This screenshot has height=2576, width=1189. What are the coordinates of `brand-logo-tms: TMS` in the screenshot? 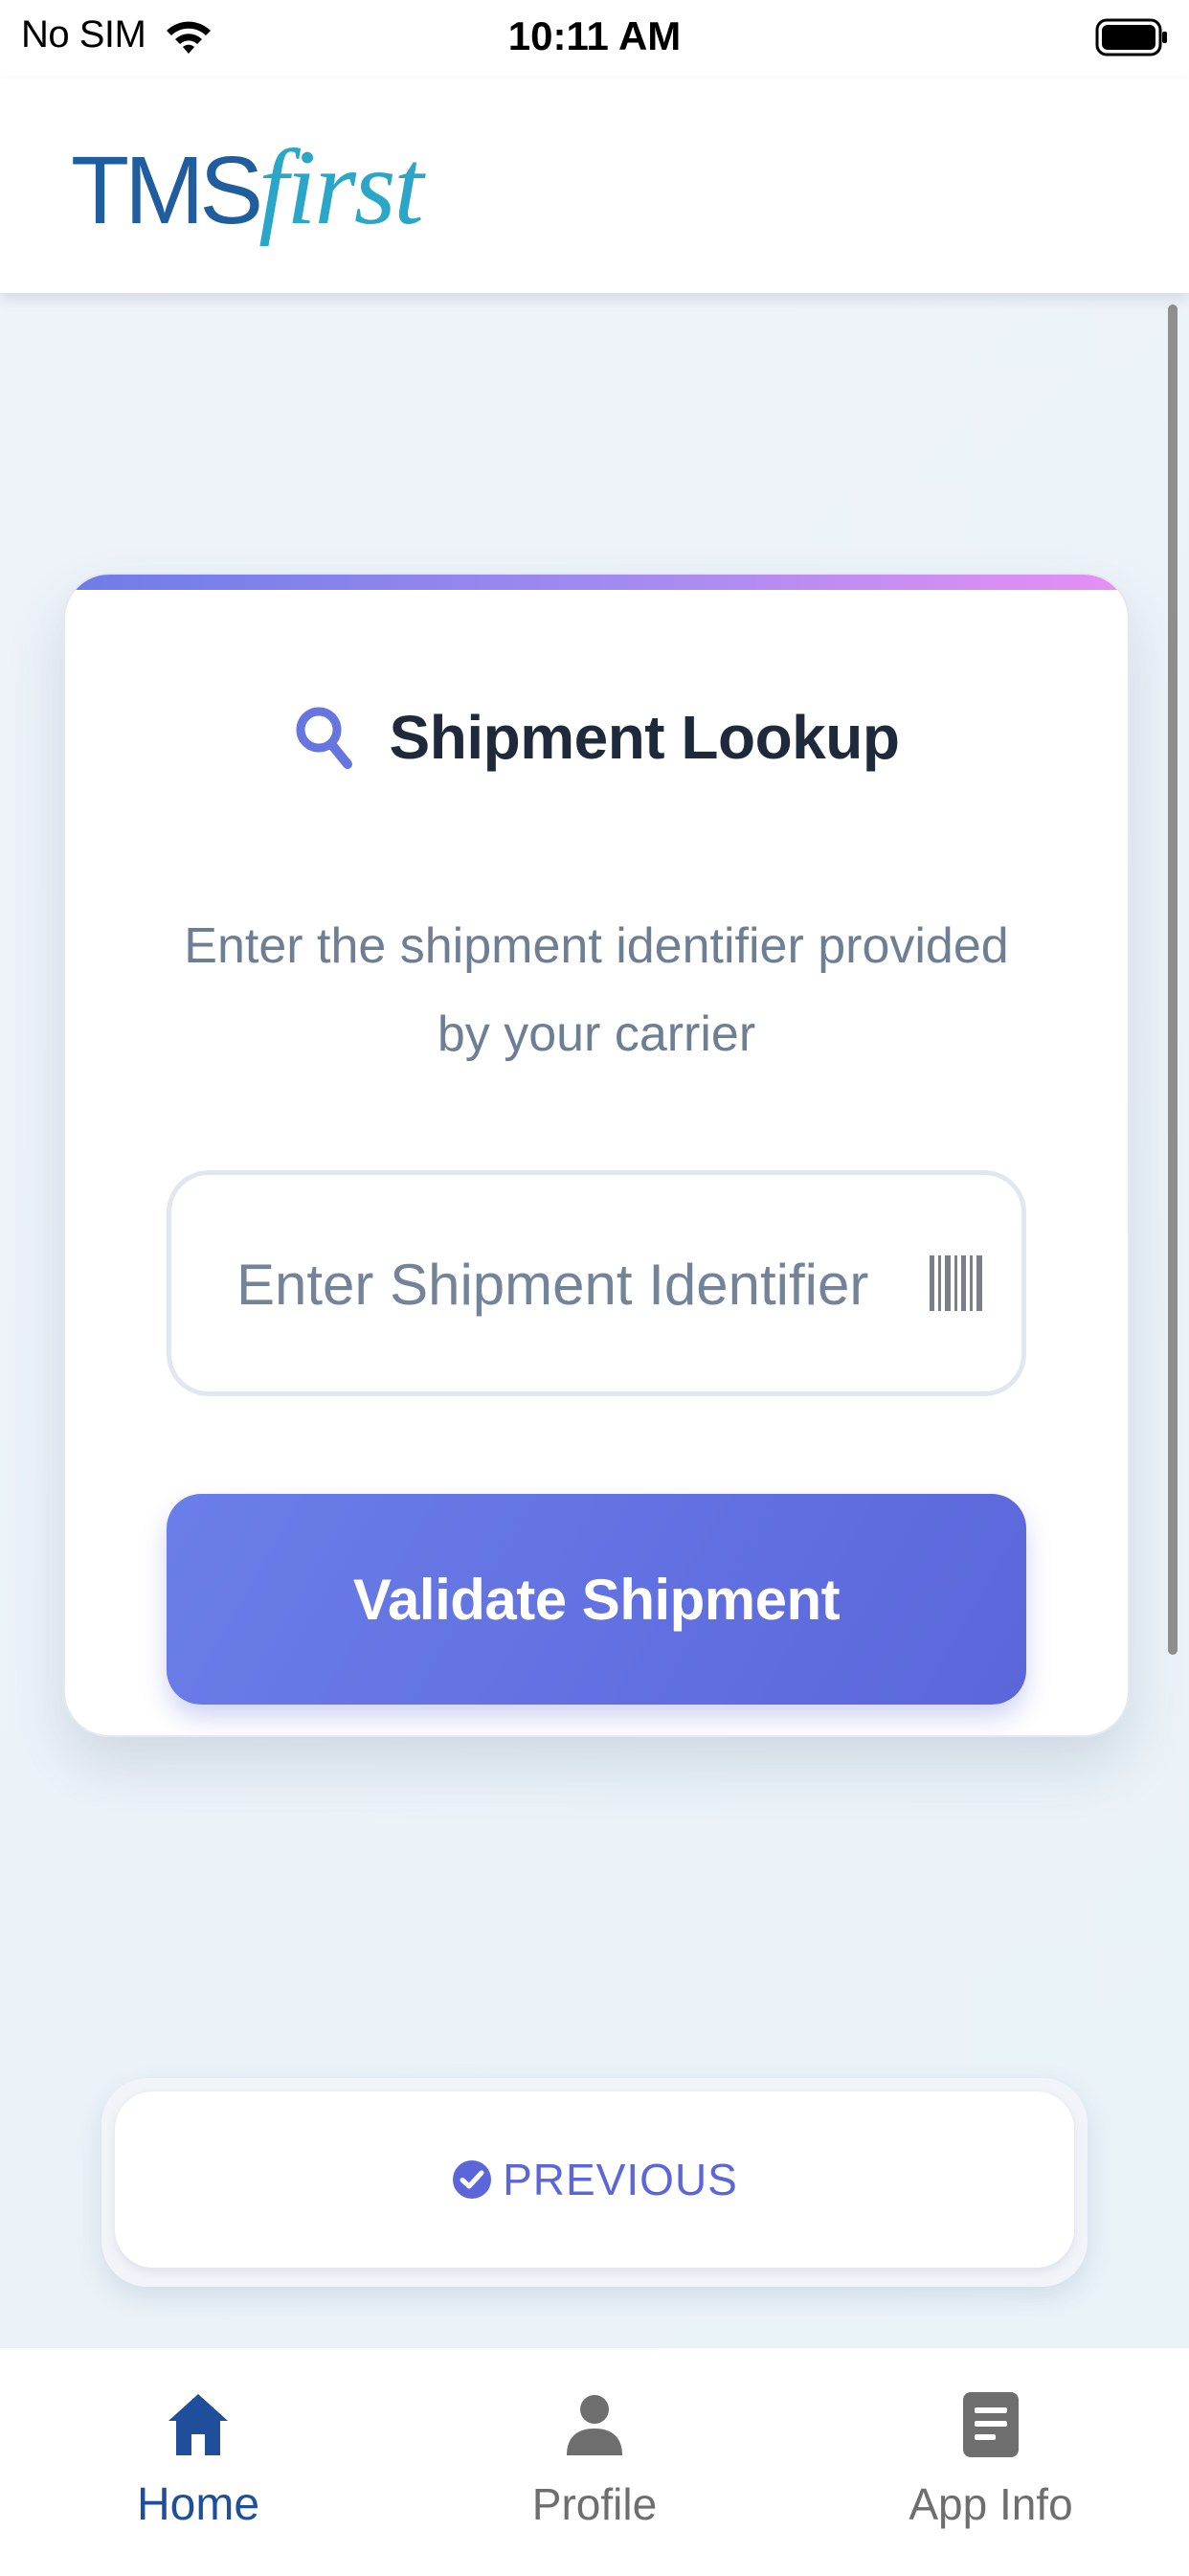 It's located at (167, 190).